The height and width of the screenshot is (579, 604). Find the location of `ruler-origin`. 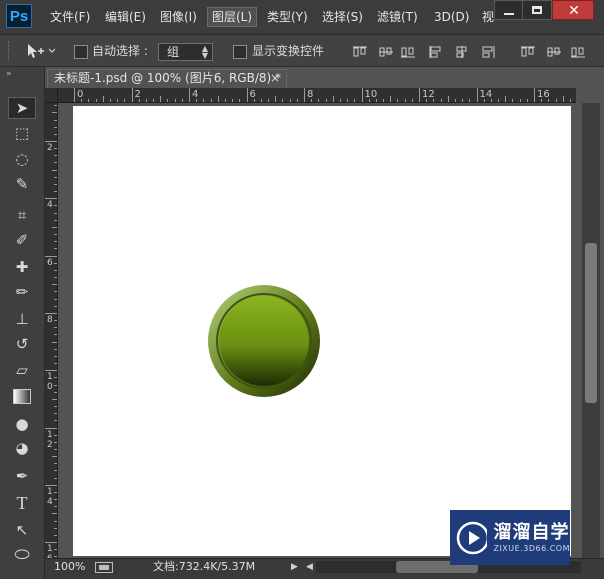

ruler-origin is located at coordinates (51, 95).